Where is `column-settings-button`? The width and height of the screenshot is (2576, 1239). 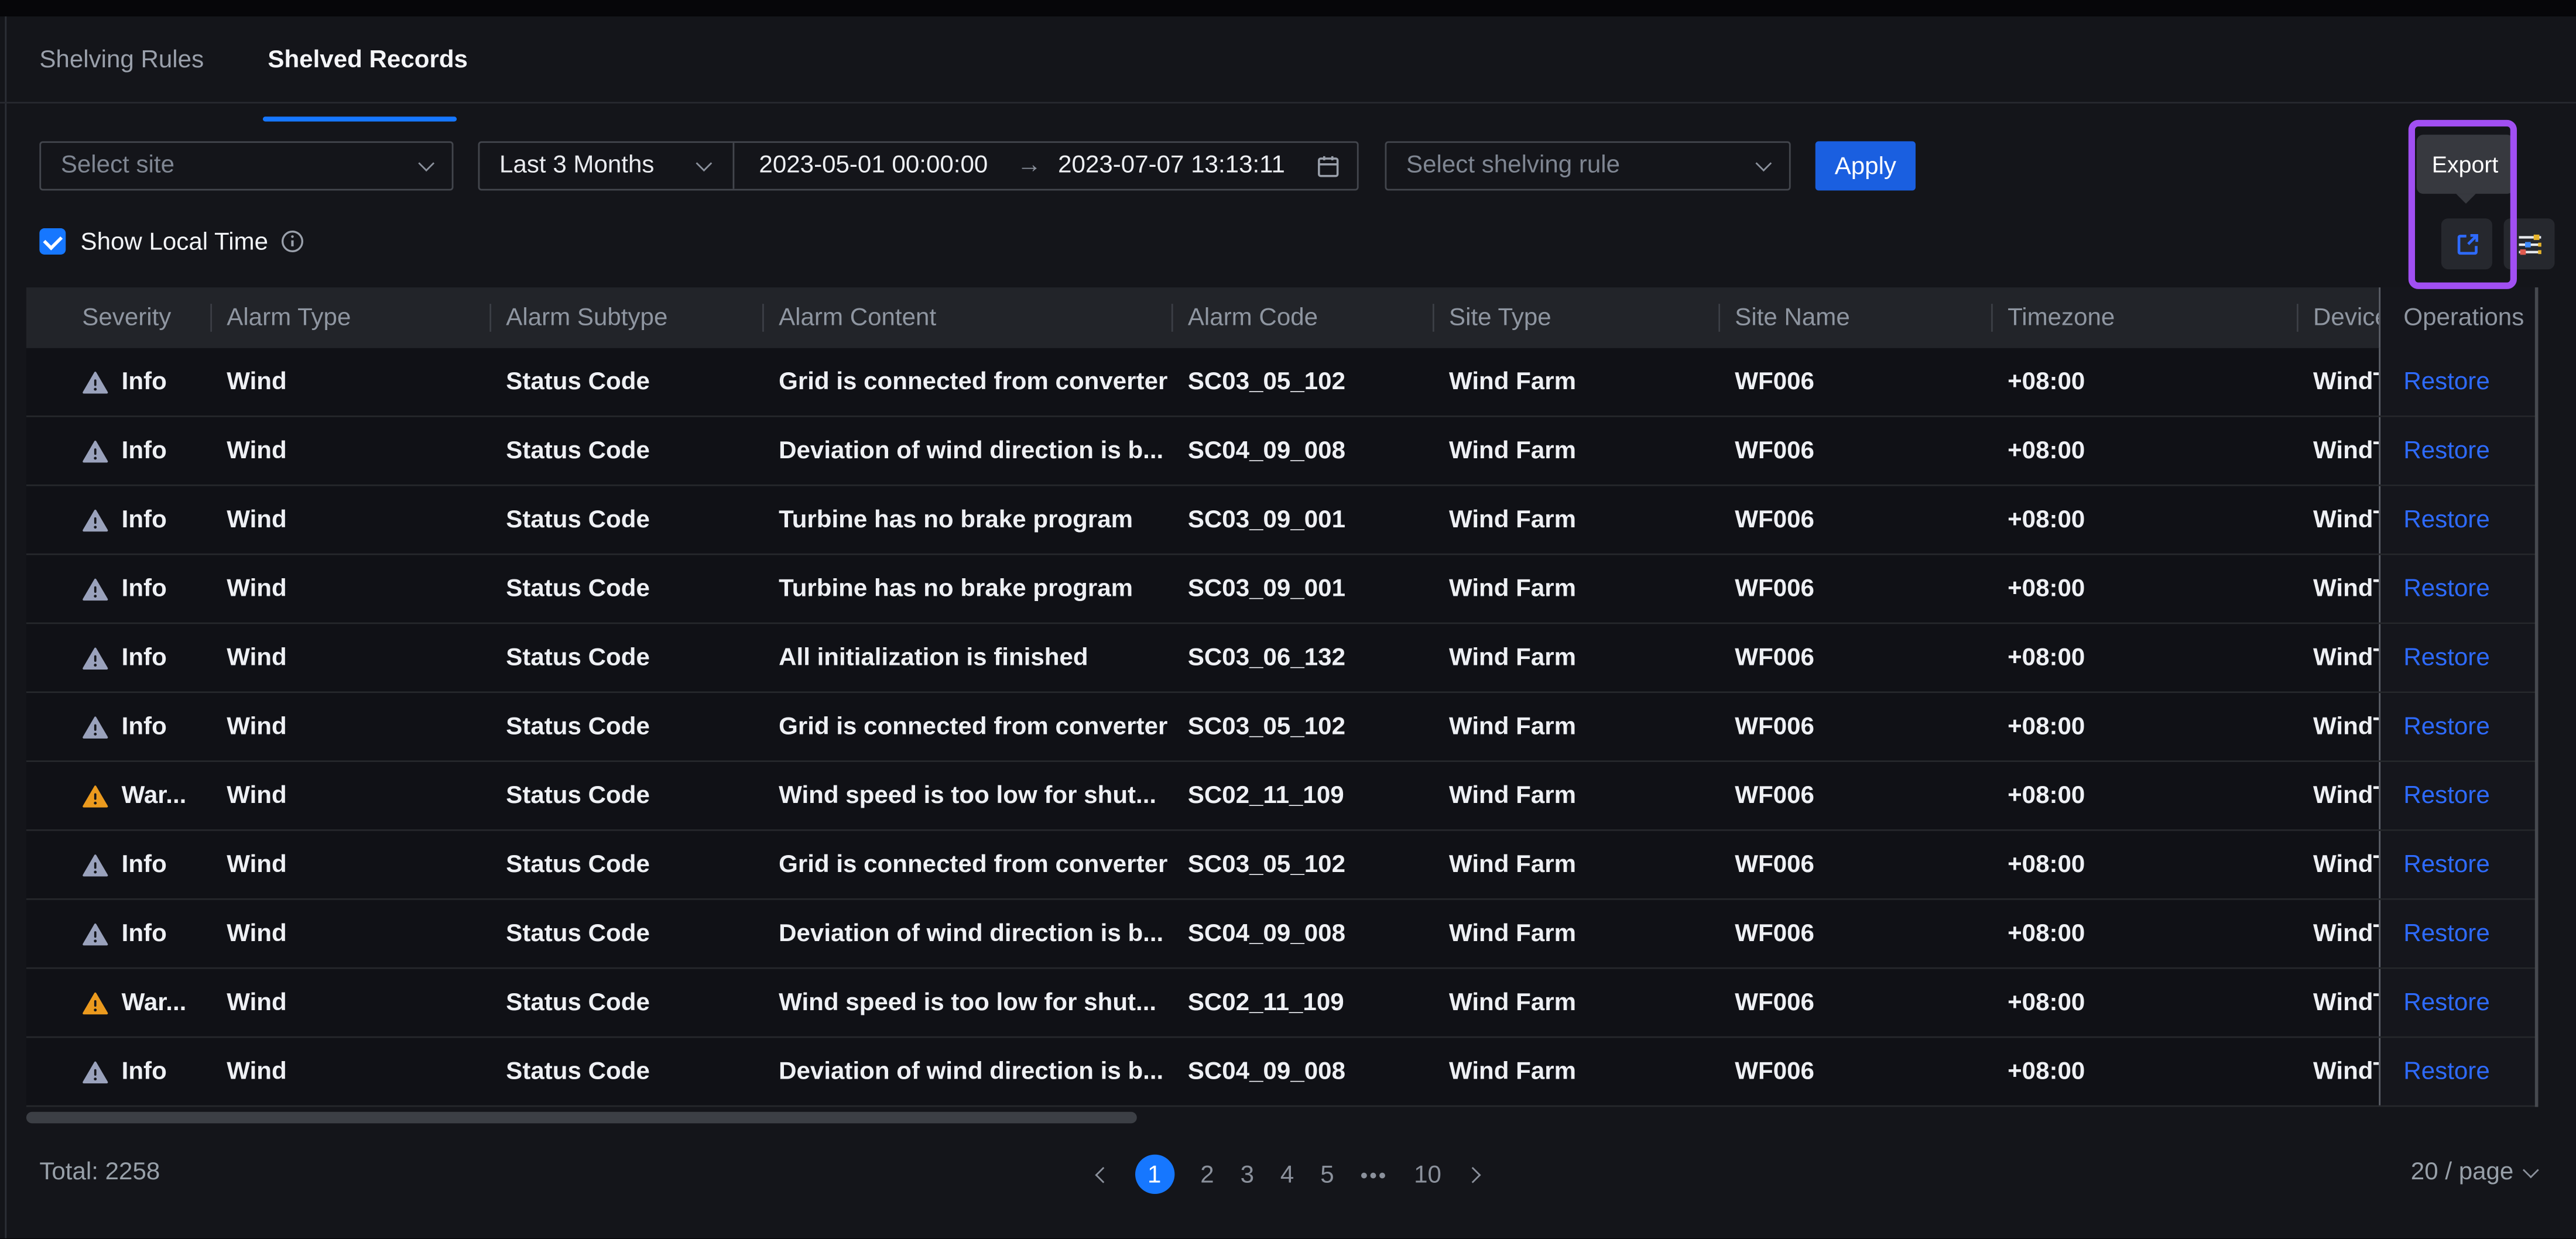 column-settings-button is located at coordinates (2529, 244).